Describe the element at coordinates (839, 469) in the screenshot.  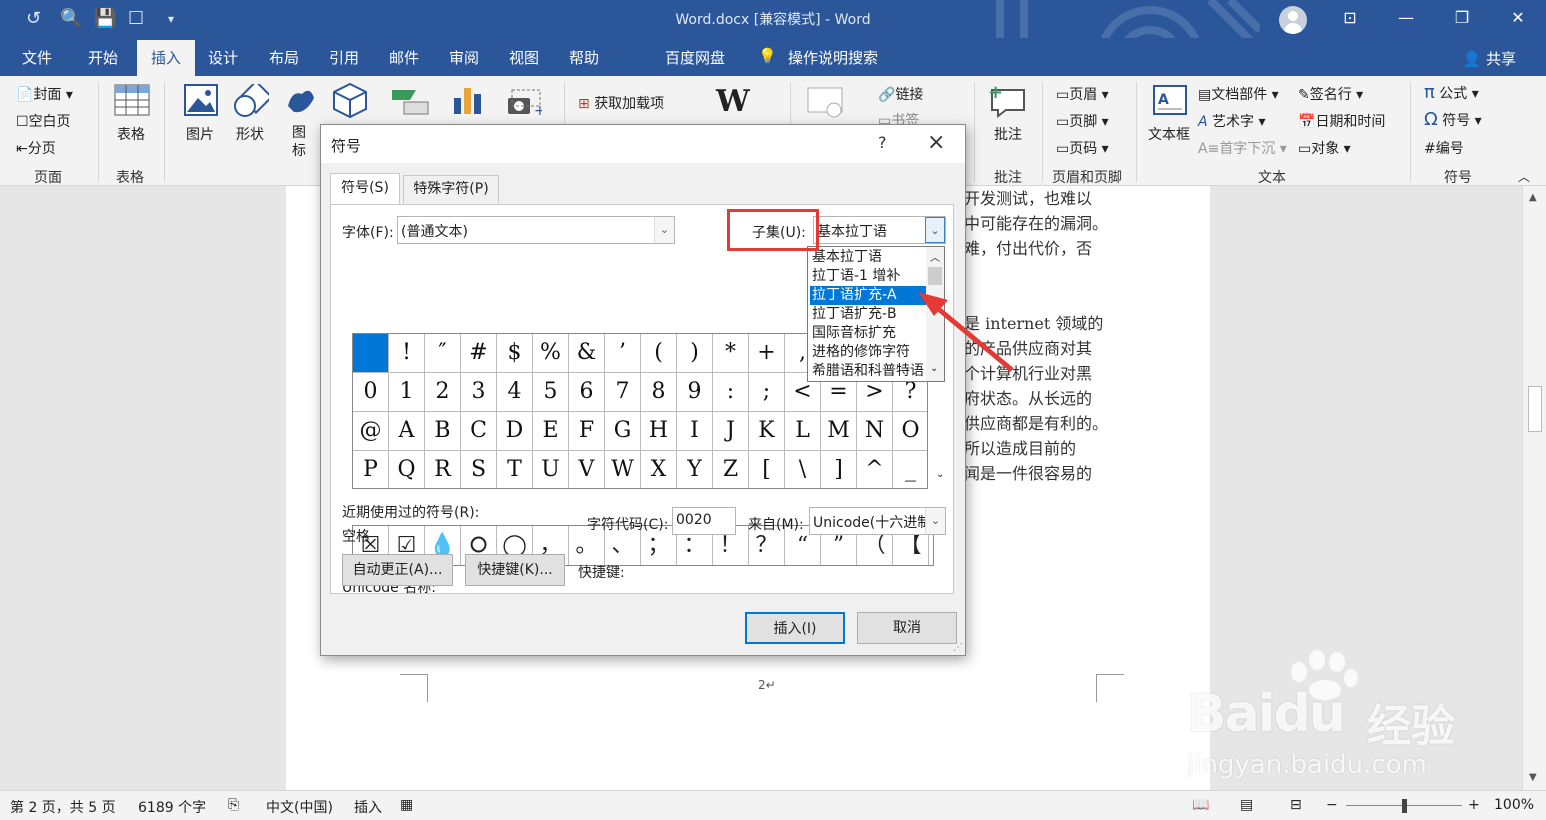
I see `symbol-cell: ]` at that location.